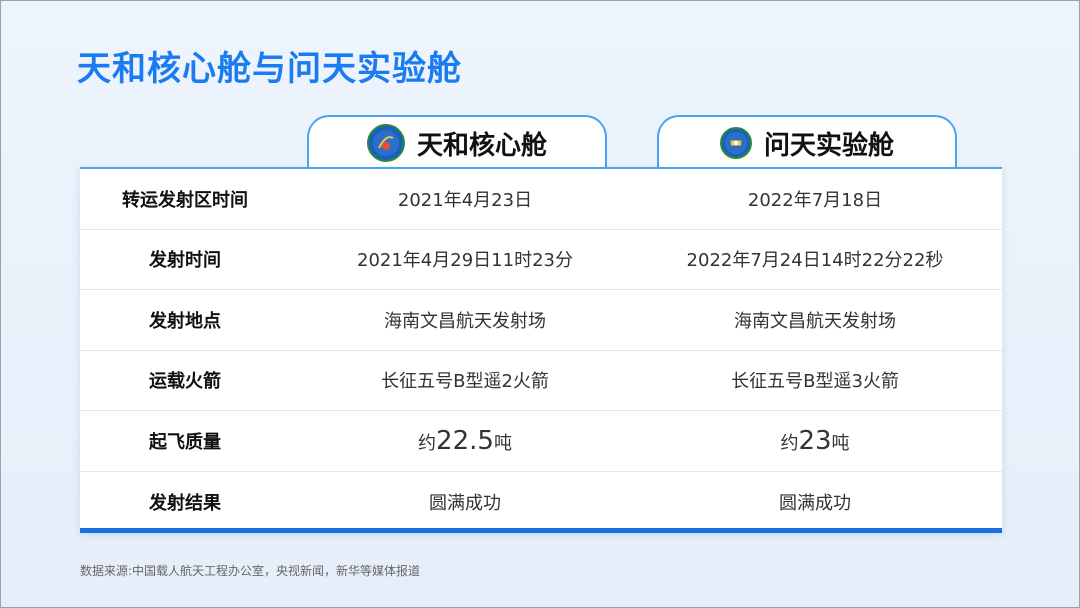 This screenshot has width=1080, height=608. Describe the element at coordinates (815, 261) in the screenshot. I see `wentian-value: 2022年7月24日14时22分22秒` at that location.